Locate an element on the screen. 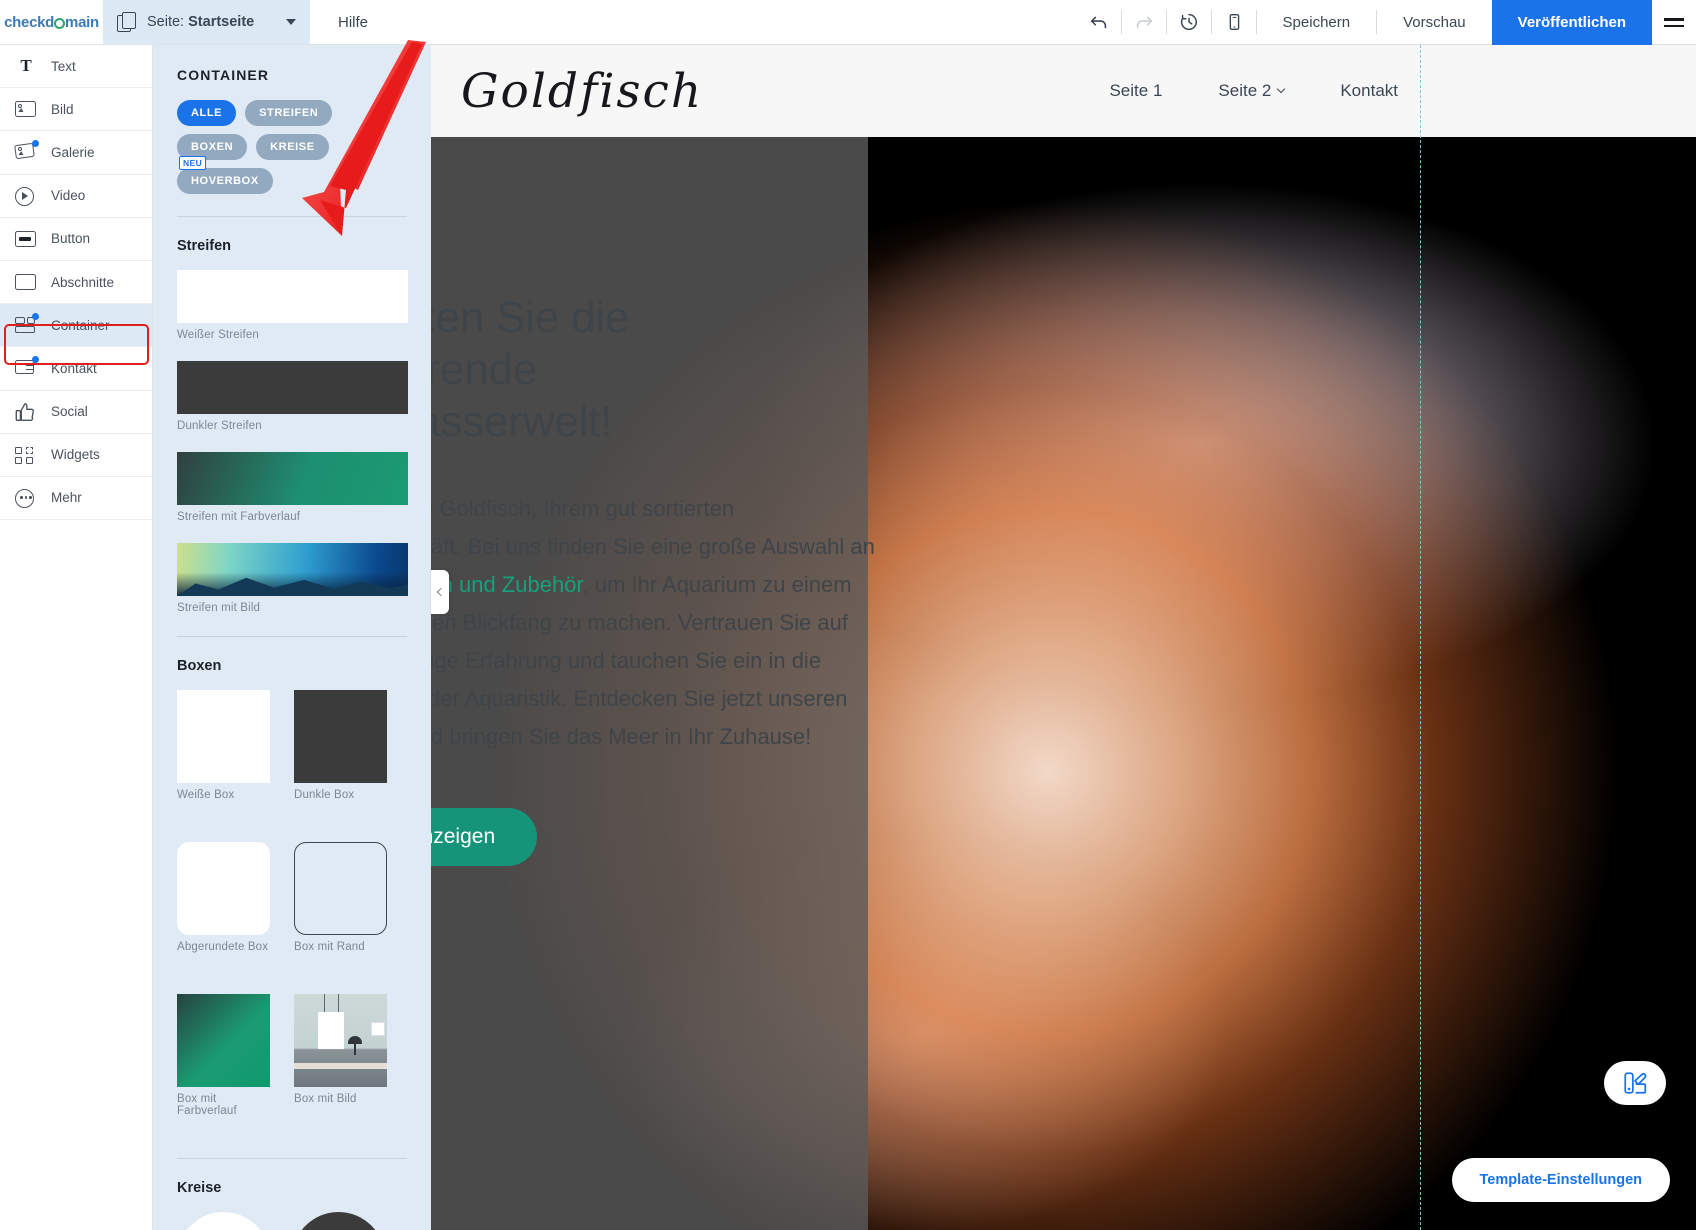 This screenshot has height=1230, width=1696. container-template-label: Weiße Box is located at coordinates (206, 795).